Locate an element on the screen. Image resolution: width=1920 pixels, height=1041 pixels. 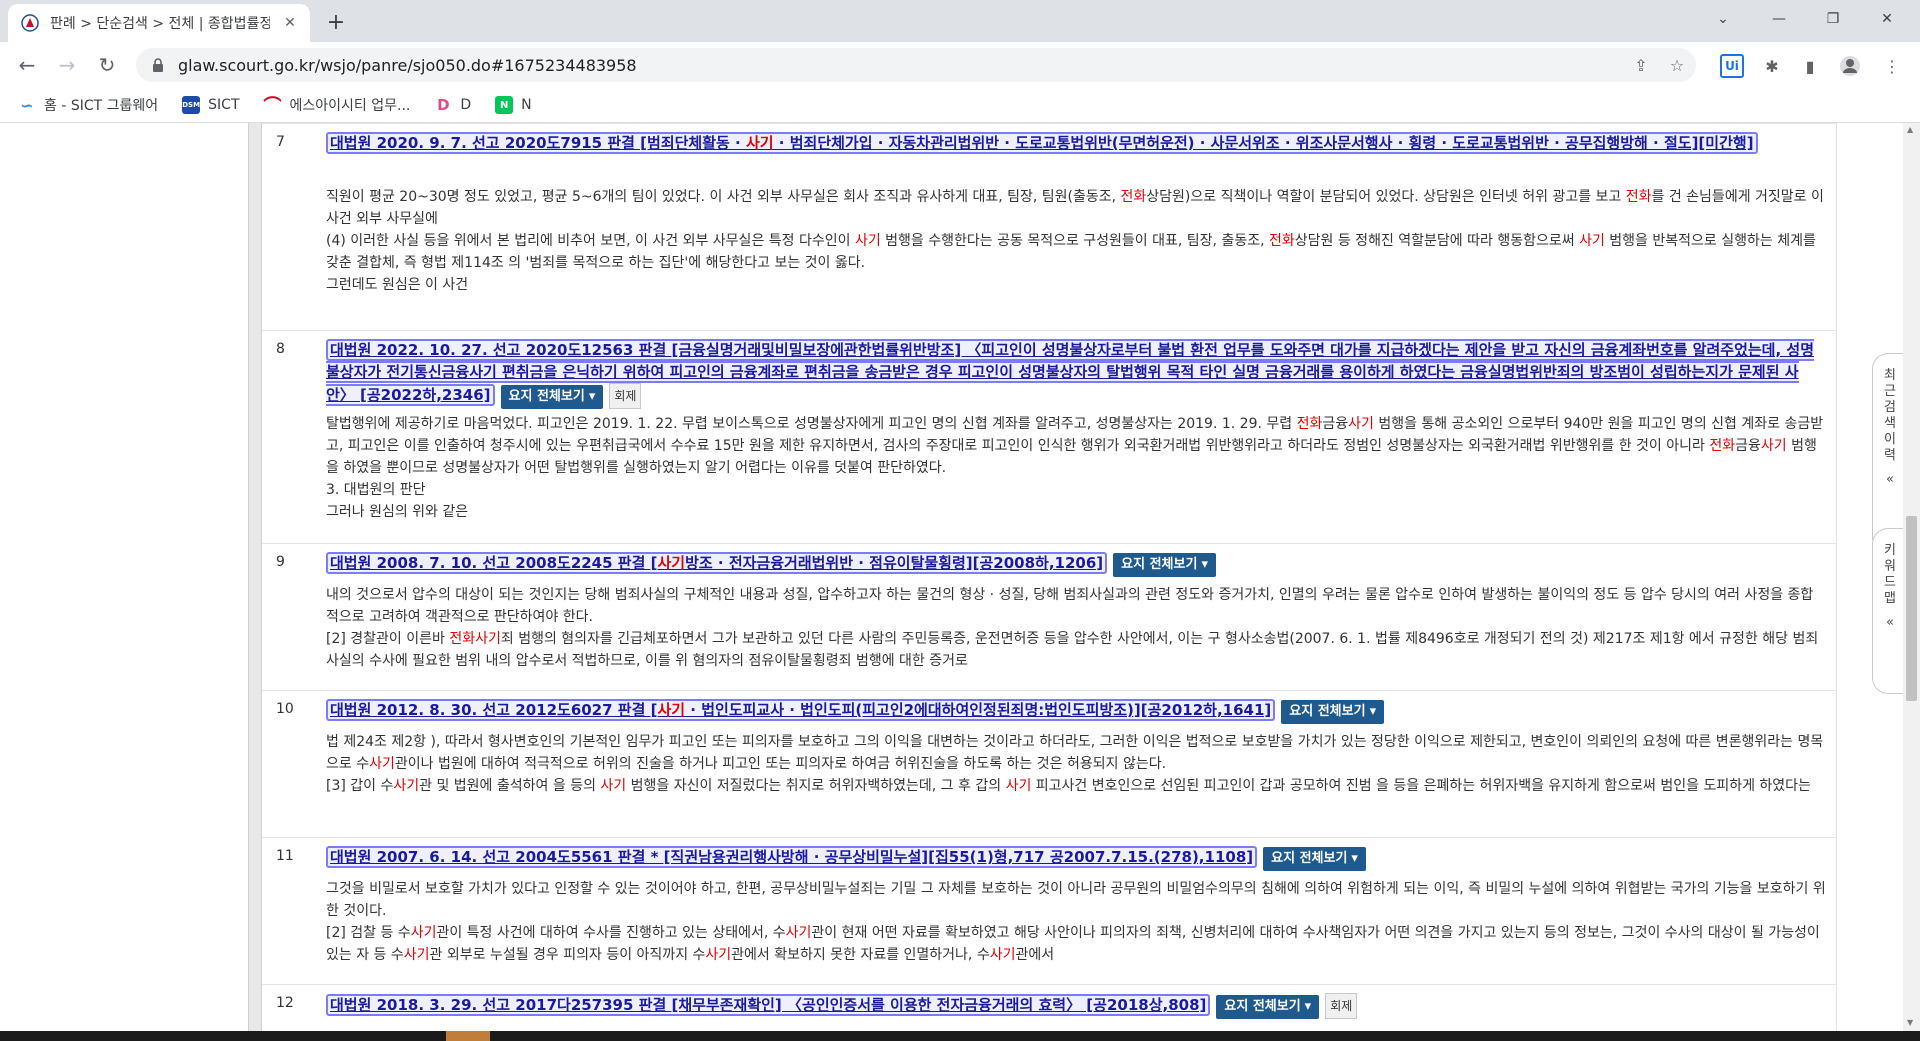
scroll-down-arrow-icon: ▼ is located at coordinates (1910, 1022).